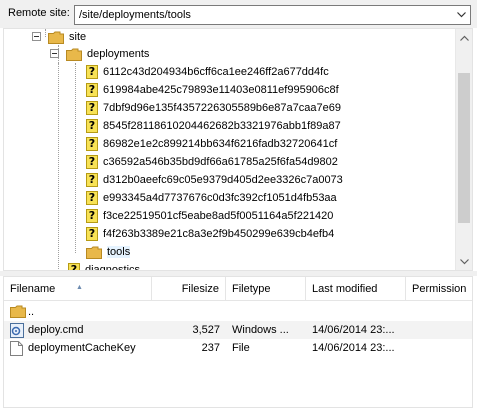  Describe the element at coordinates (238, 312) in the screenshot. I see `file-row-parent: ..` at that location.